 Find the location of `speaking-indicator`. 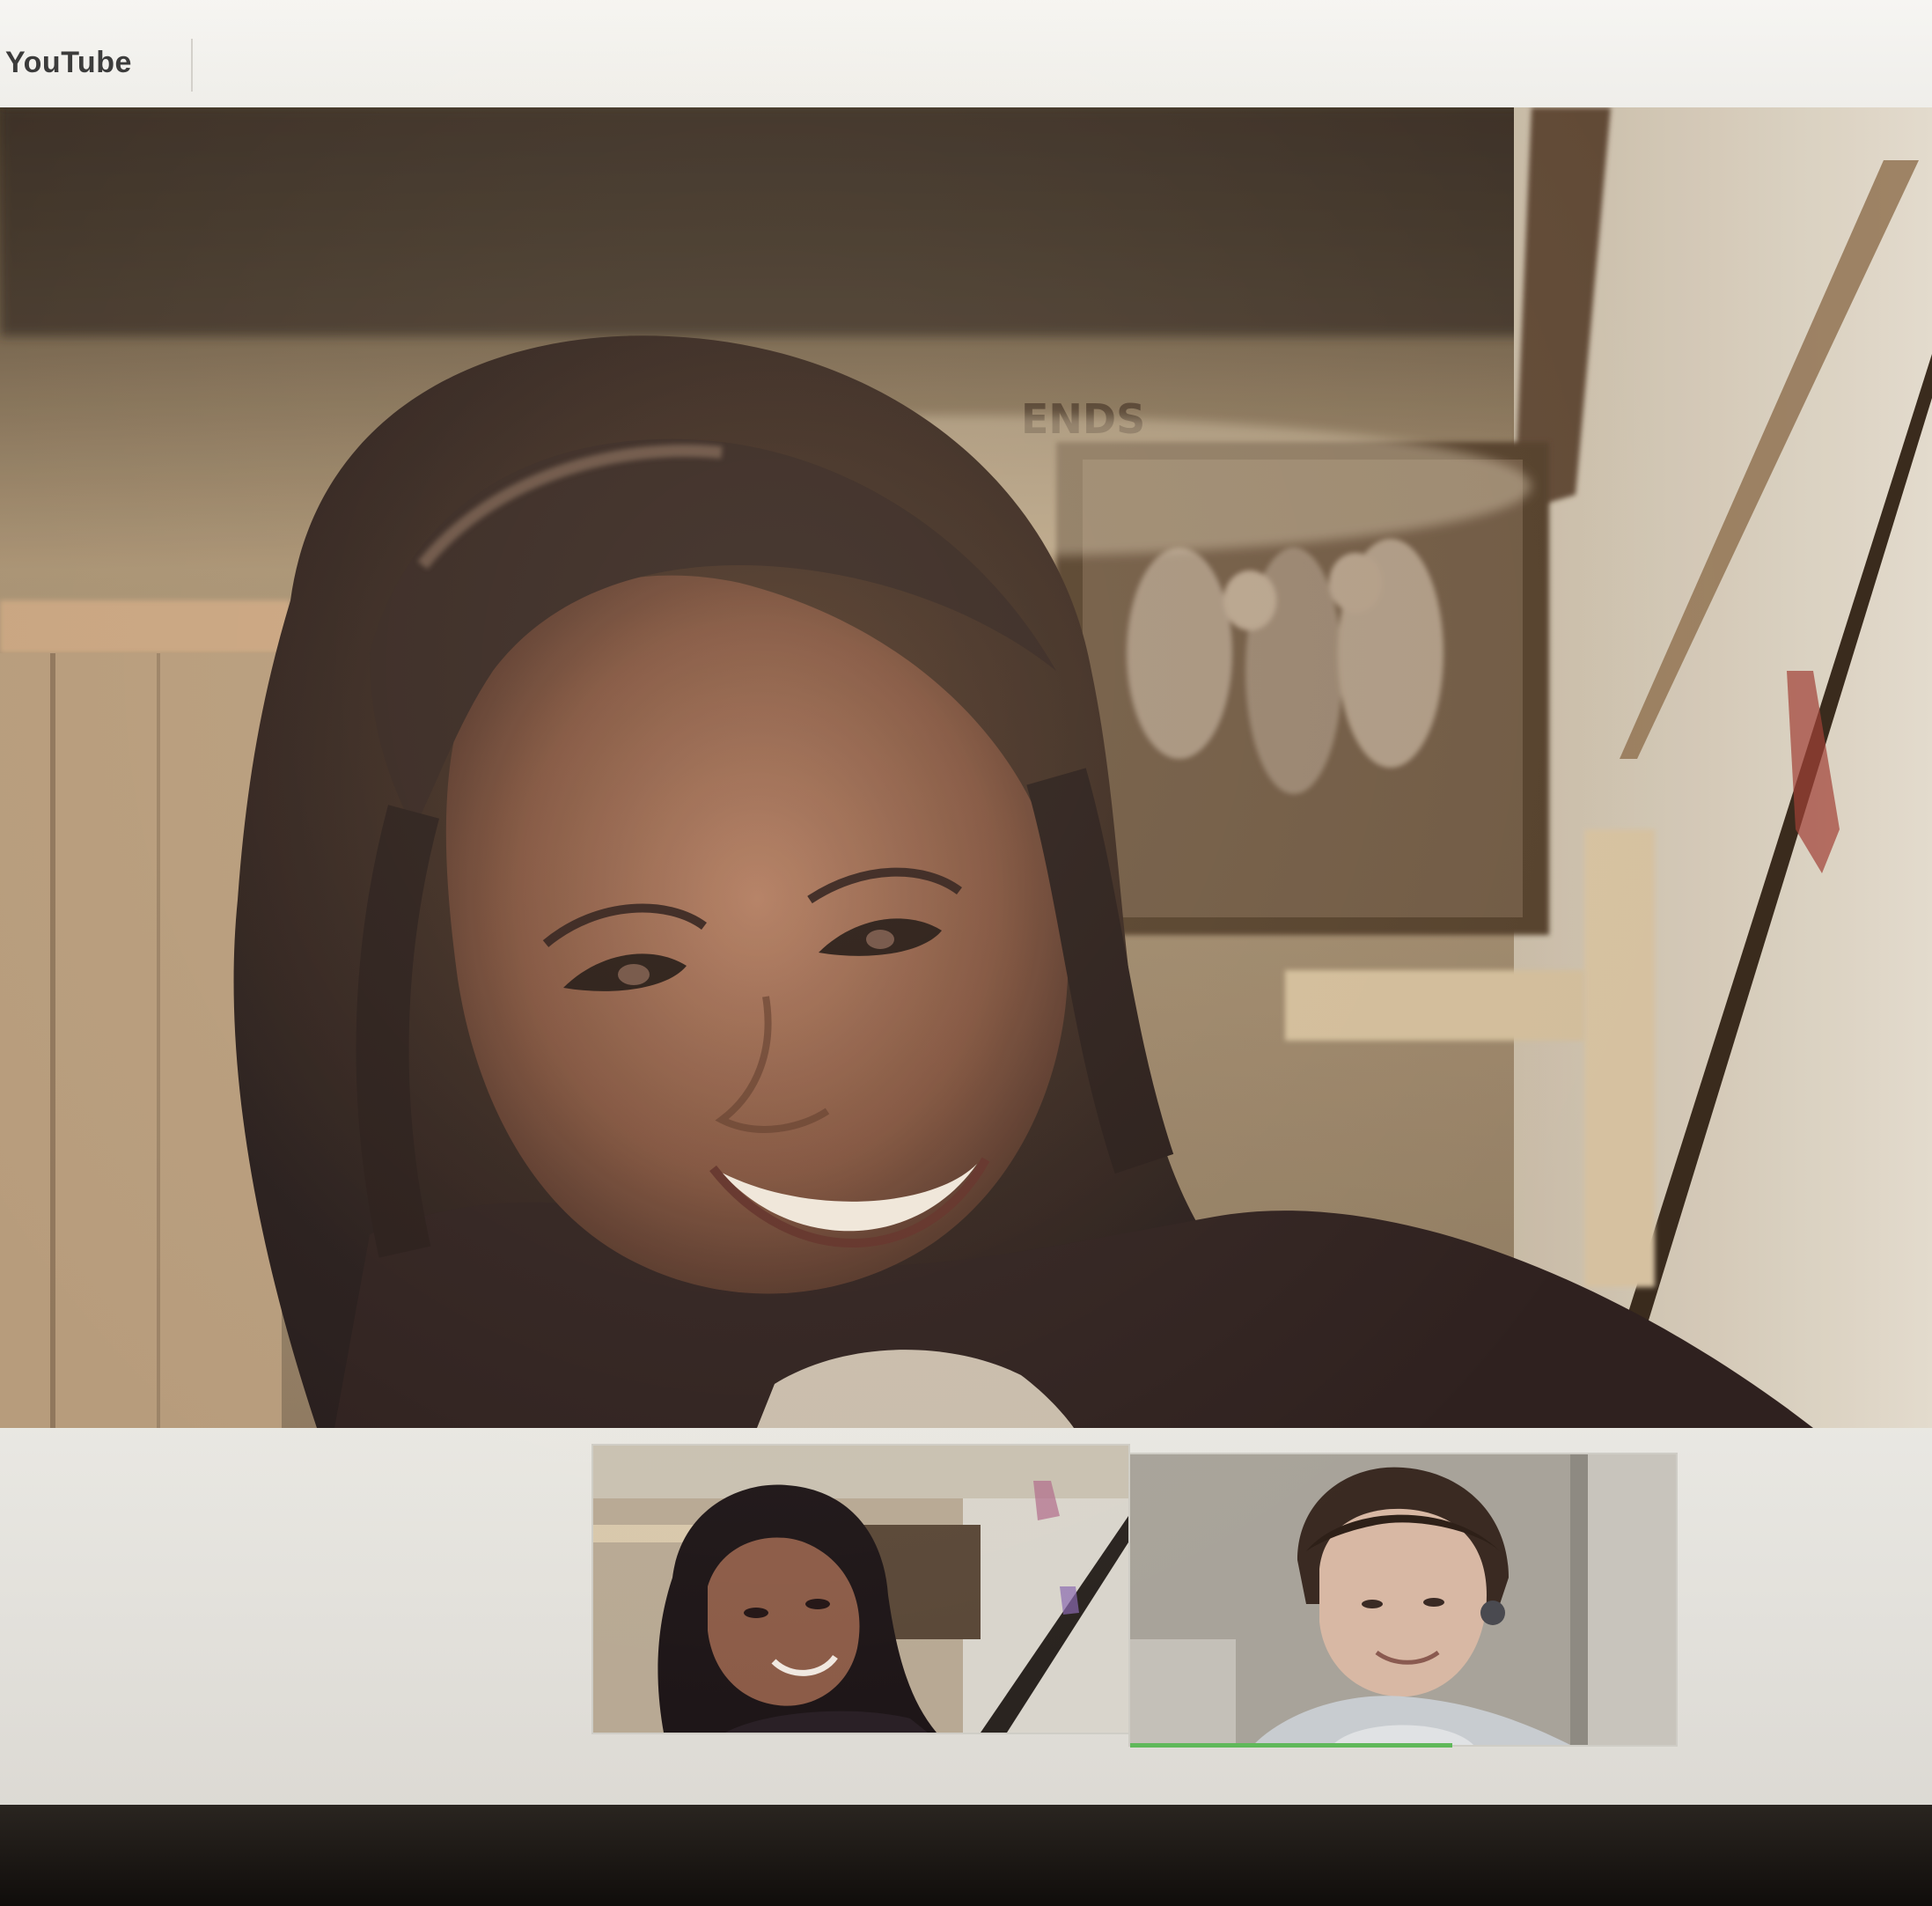

speaking-indicator is located at coordinates (1291, 1745).